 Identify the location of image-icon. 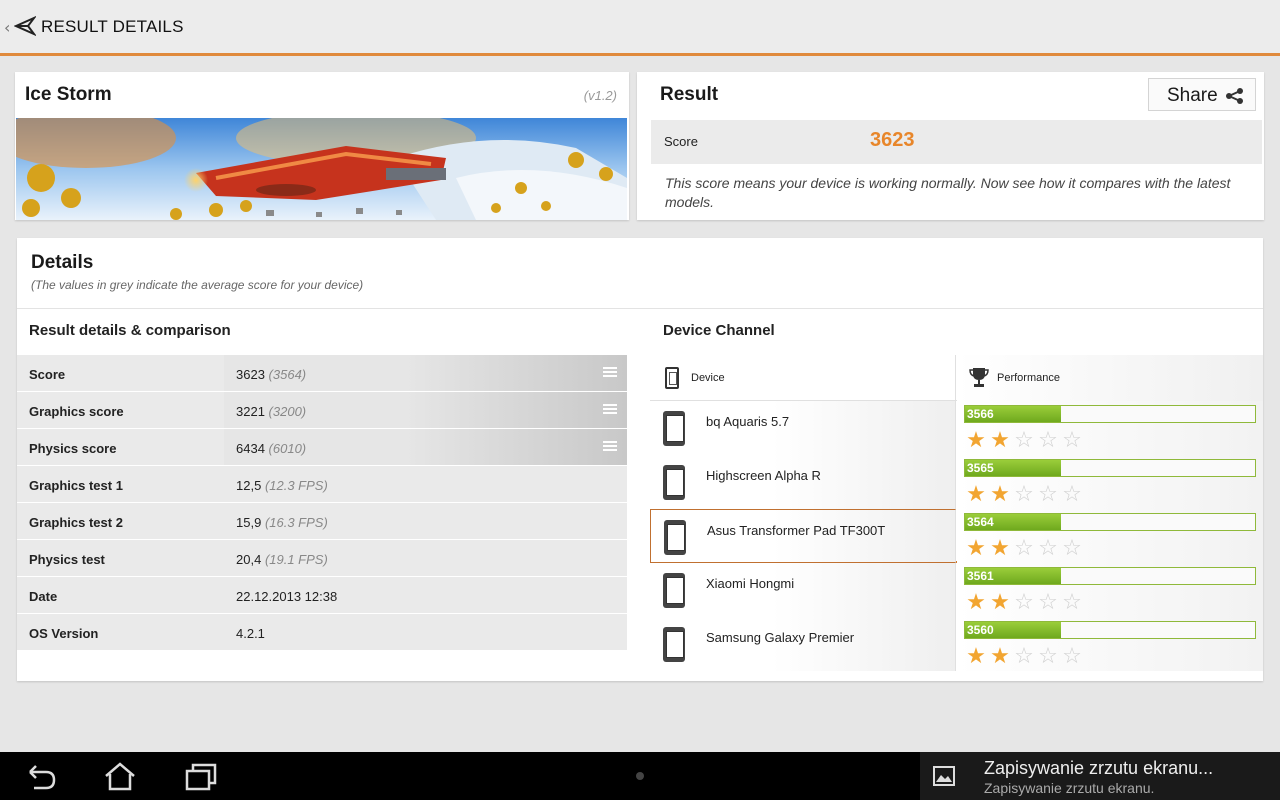
(944, 776).